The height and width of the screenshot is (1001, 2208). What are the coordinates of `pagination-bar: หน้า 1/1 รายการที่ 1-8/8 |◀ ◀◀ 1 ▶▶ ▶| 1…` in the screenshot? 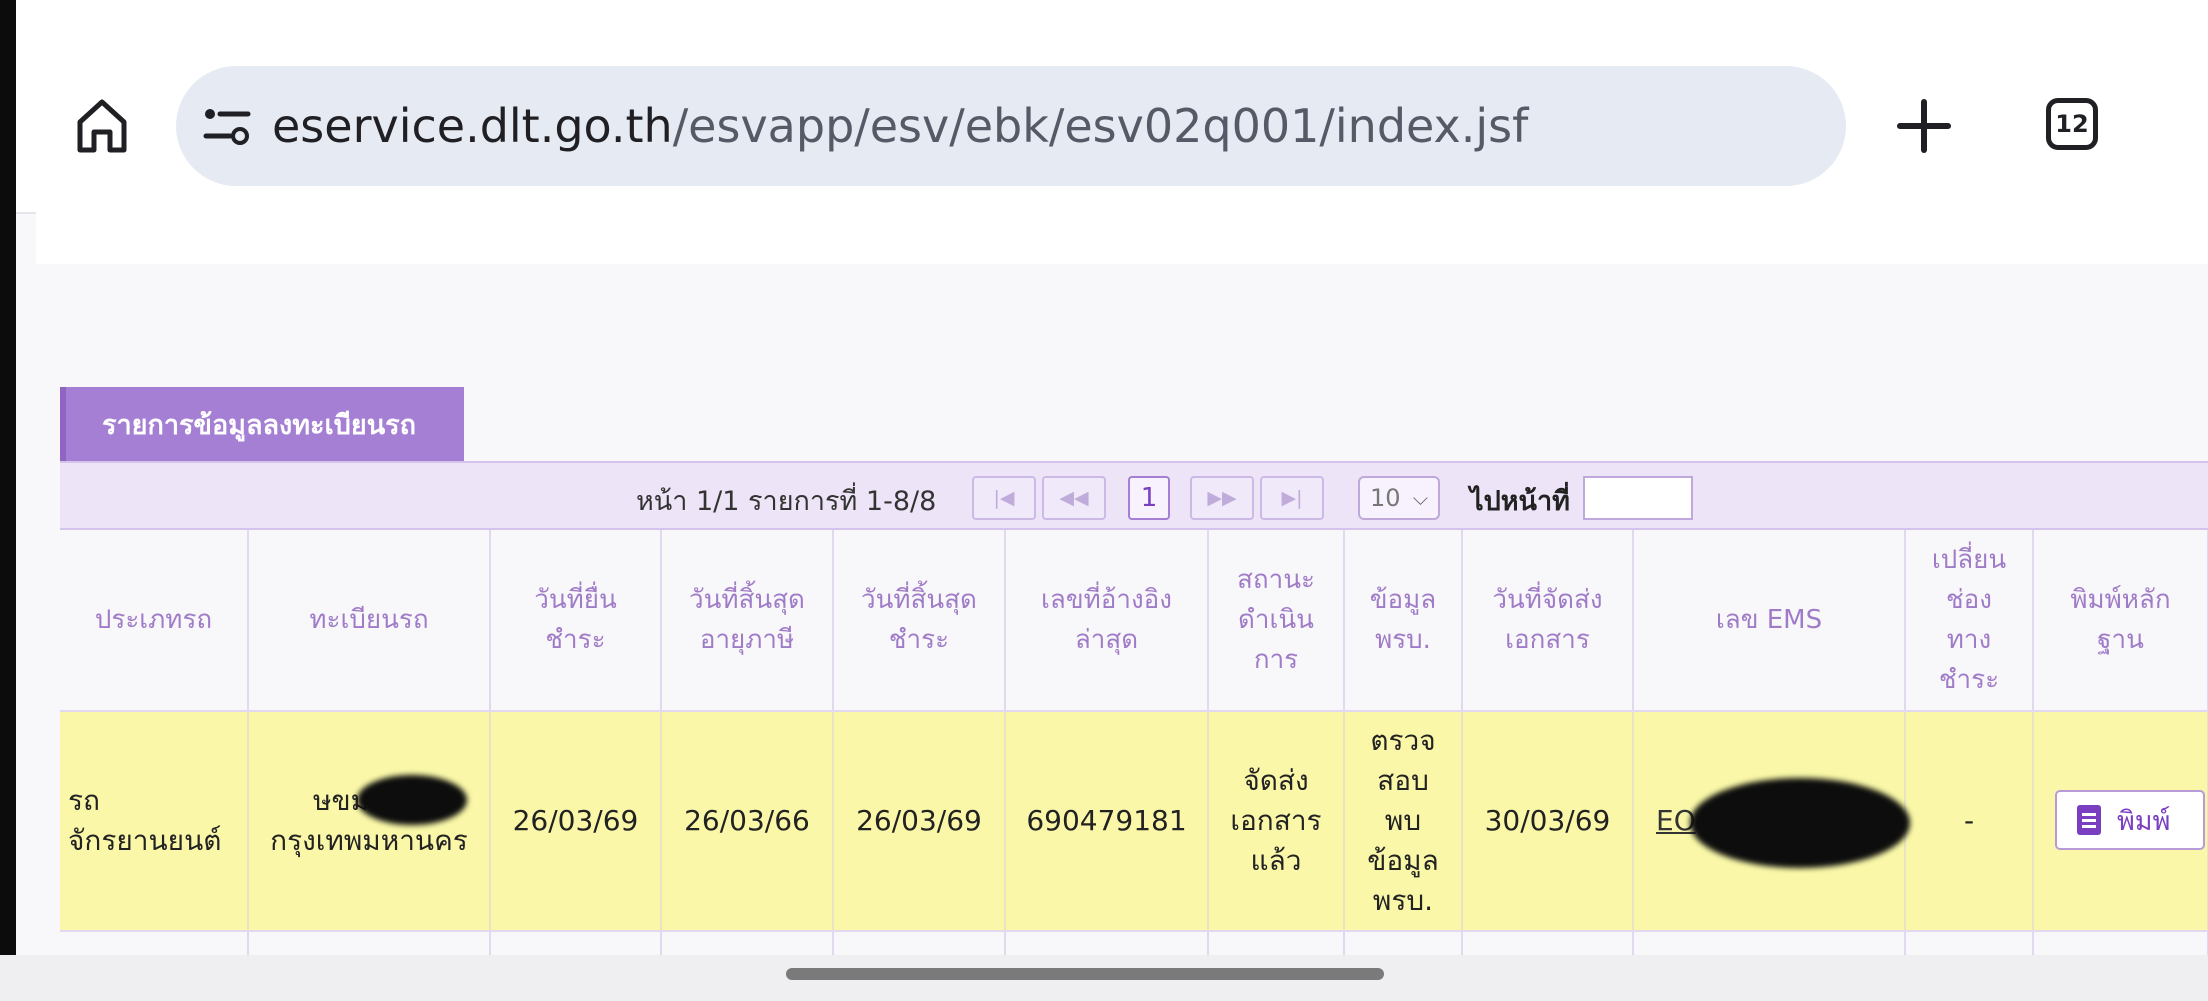 It's located at (1134, 495).